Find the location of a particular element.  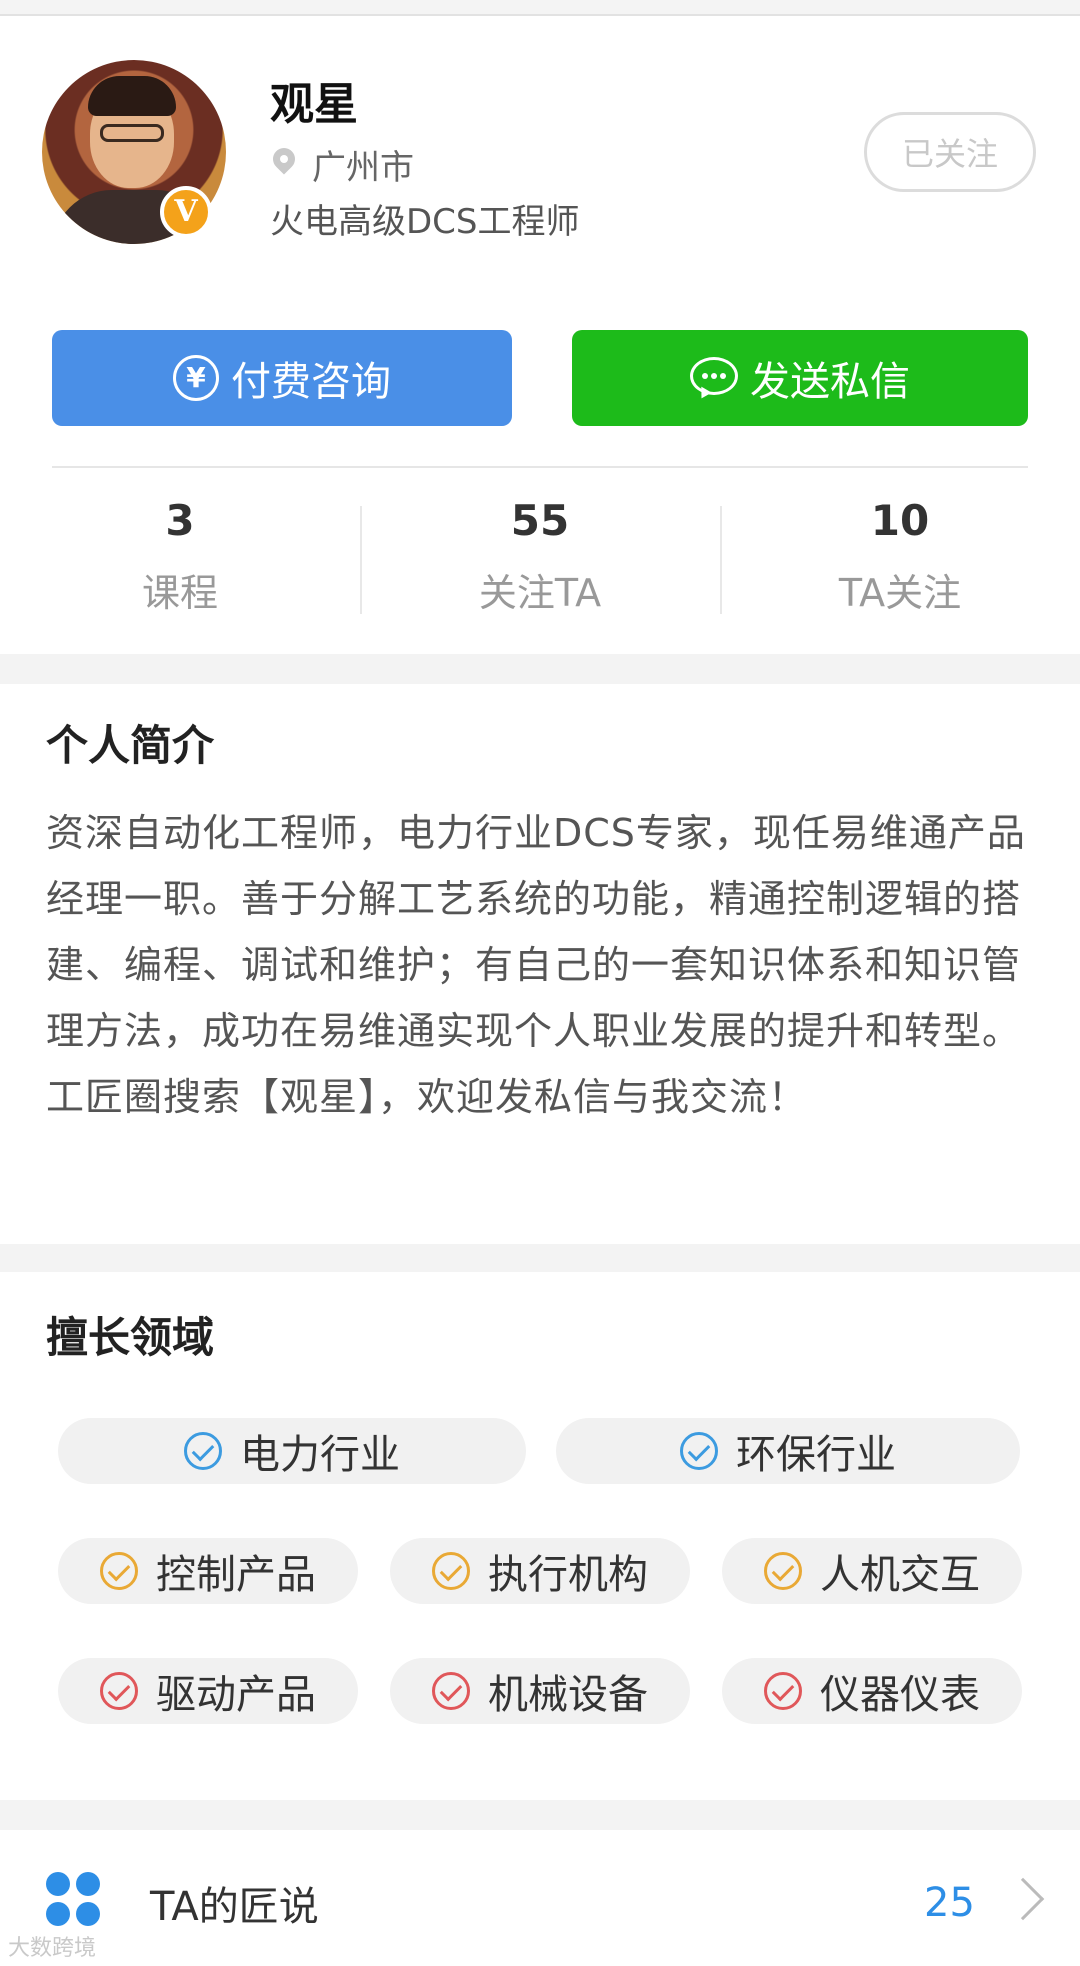

profile-location: 广州市 is located at coordinates (343, 164).